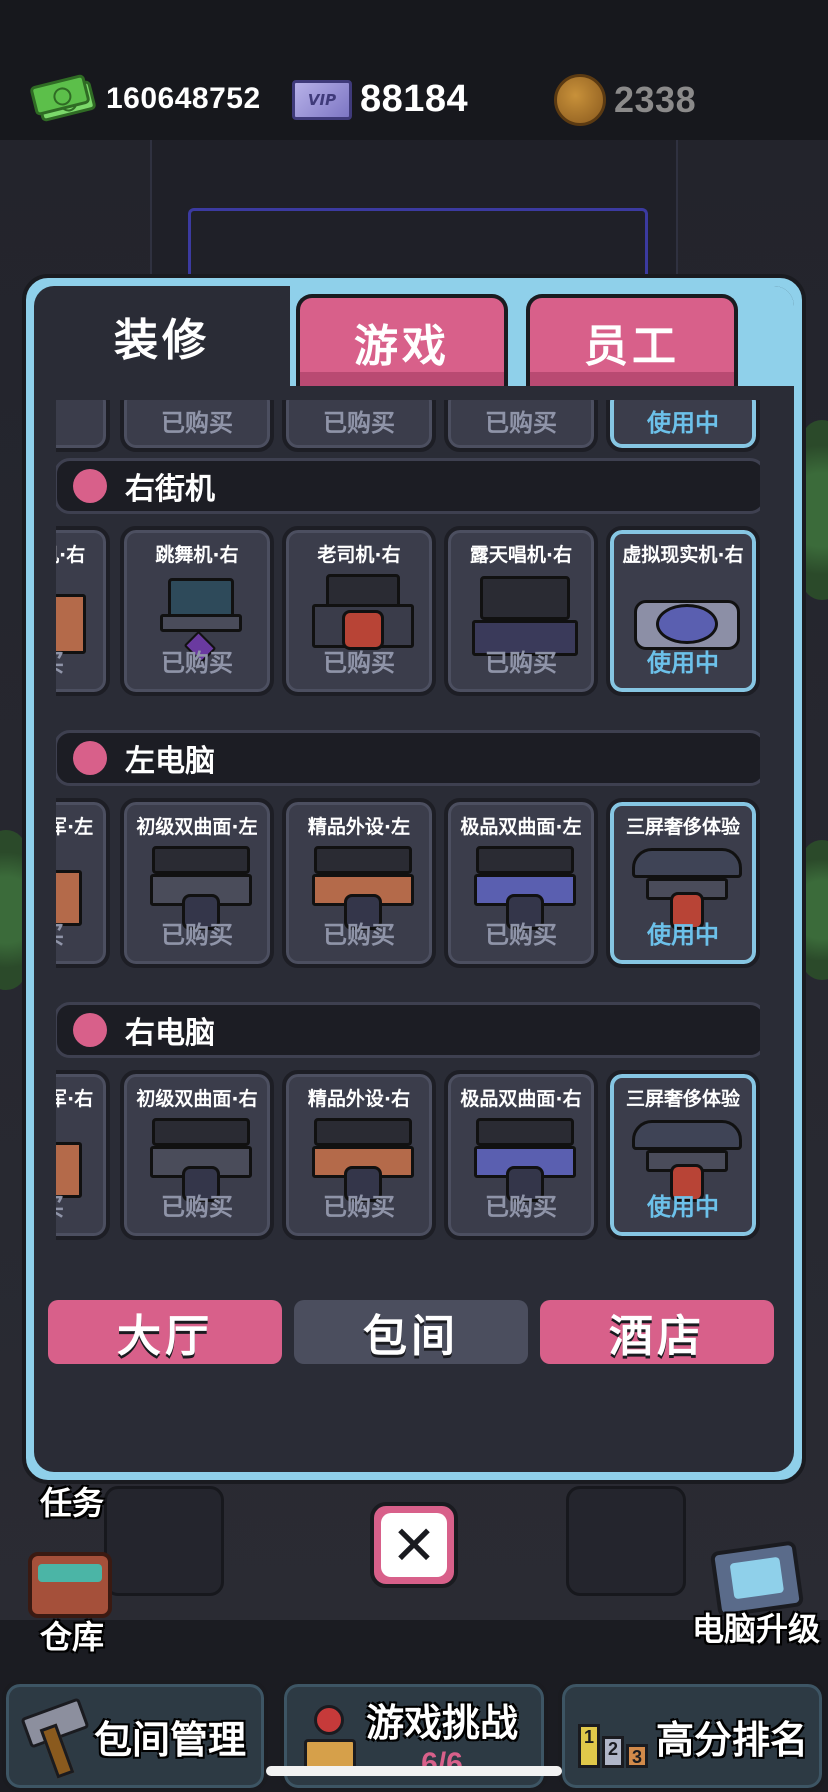 This screenshot has width=828, height=1792. Describe the element at coordinates (580, 100) in the screenshot. I see `coin-icon` at that location.